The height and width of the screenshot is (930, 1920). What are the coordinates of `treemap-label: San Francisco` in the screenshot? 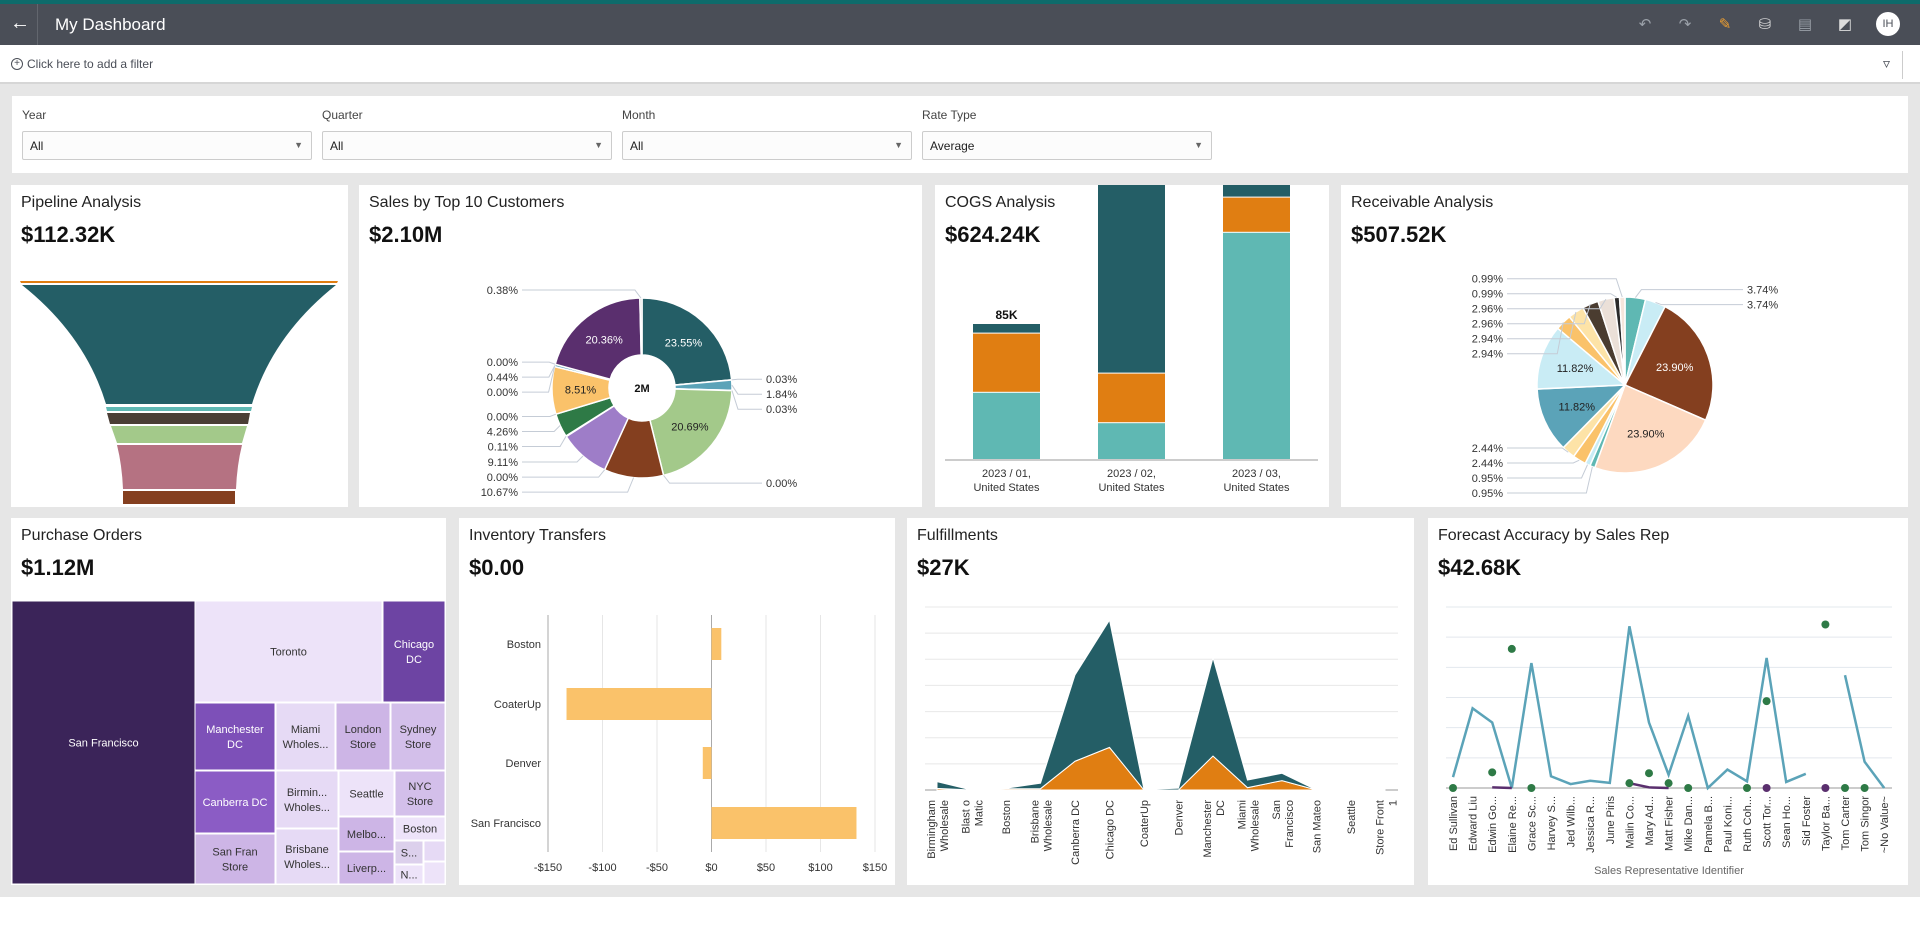 It's located at (103, 744).